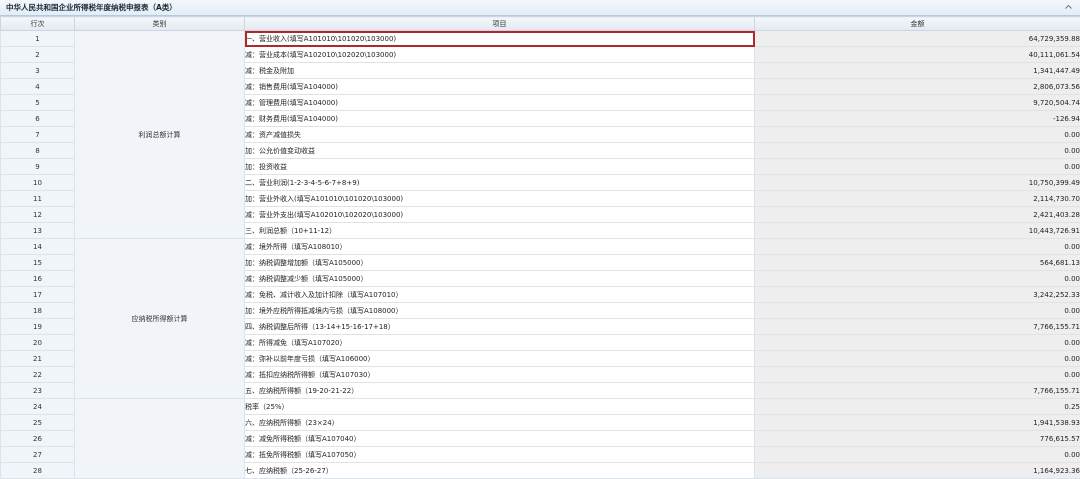  I want to click on item-cell: 五、应纳税所得额（19-20-21-22）, so click(500, 391).